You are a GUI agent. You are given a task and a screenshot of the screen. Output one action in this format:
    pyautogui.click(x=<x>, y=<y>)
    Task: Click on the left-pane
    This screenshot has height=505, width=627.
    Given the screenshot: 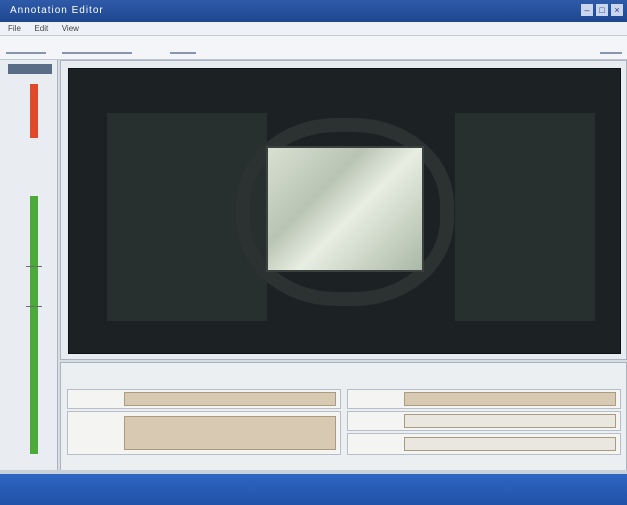 What is the action you would take?
    pyautogui.click(x=29, y=265)
    